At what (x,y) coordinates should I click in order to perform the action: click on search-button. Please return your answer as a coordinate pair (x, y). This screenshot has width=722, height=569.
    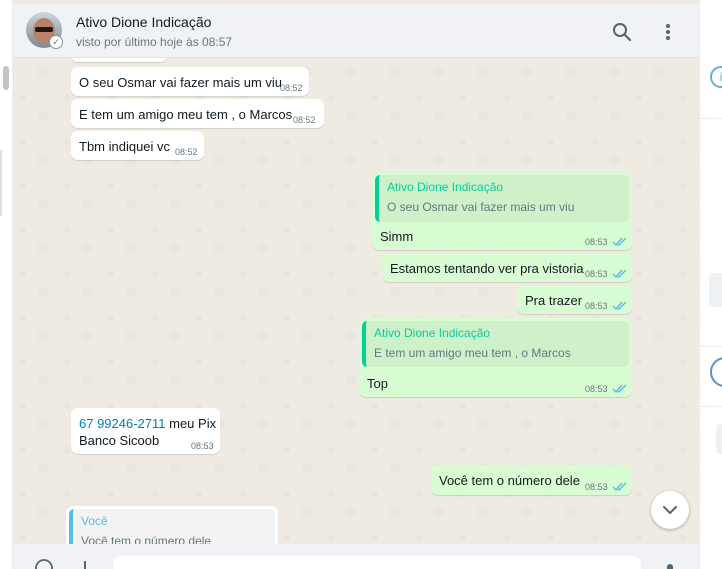
    Looking at the image, I should click on (622, 32).